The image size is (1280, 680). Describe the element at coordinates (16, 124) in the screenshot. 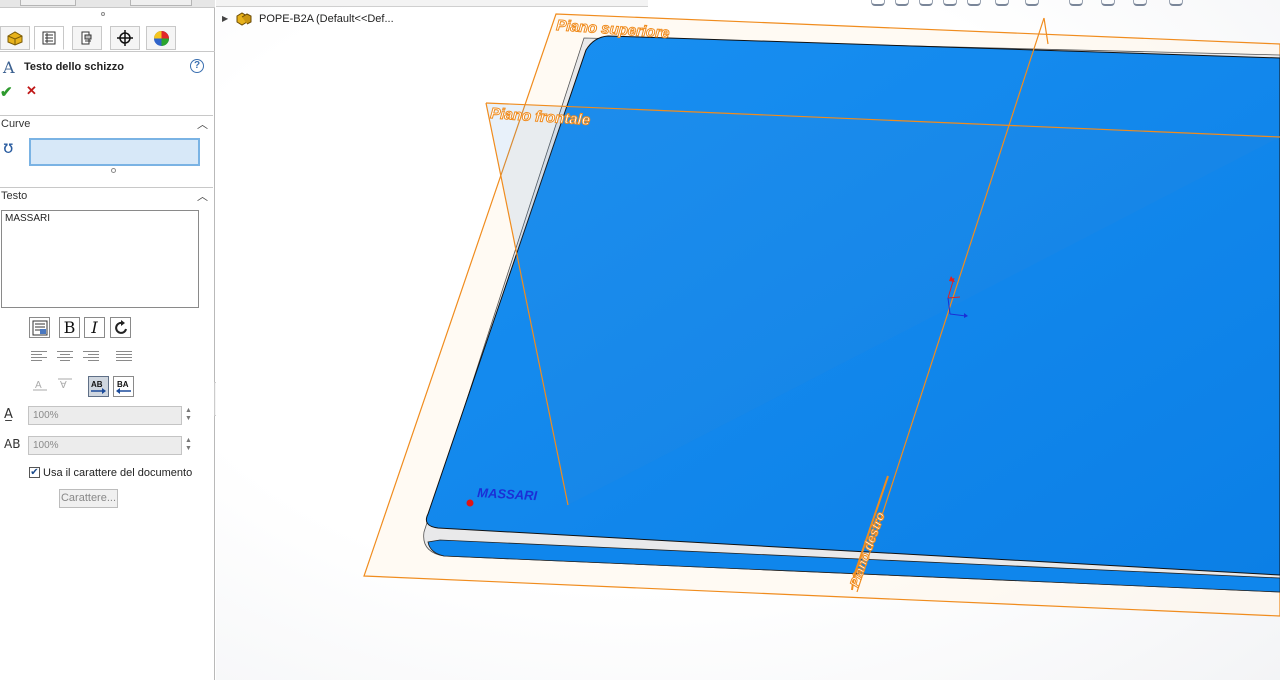

I see `curve-section-label: Curve` at that location.